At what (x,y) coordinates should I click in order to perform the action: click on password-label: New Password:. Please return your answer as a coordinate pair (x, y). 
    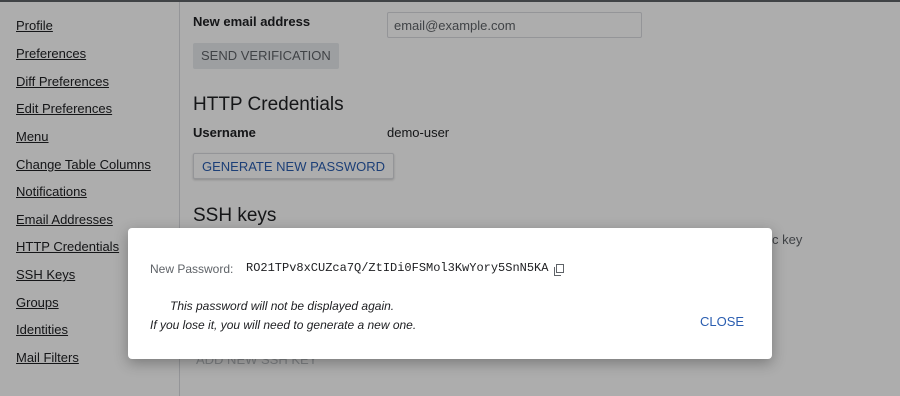
    Looking at the image, I should click on (192, 269).